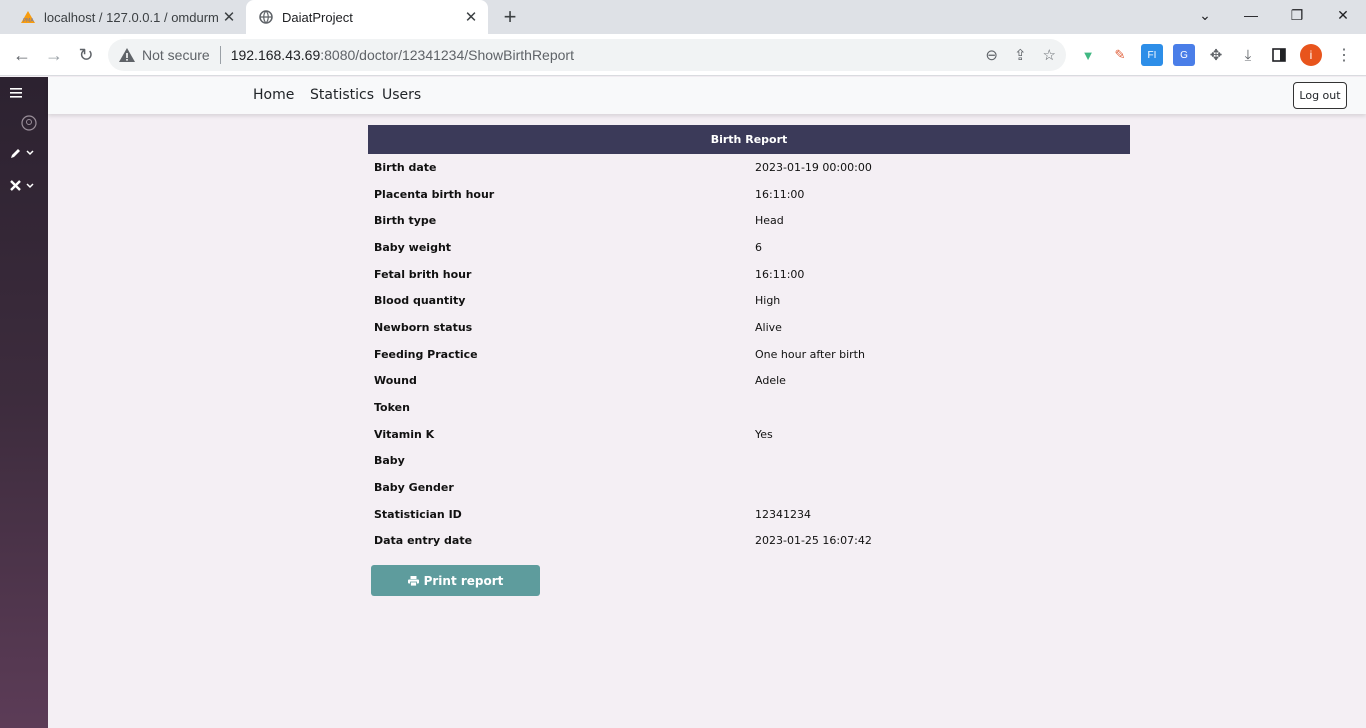 The height and width of the screenshot is (728, 1366). What do you see at coordinates (423, 327) in the screenshot?
I see `row-label: Newborn status` at bounding box center [423, 327].